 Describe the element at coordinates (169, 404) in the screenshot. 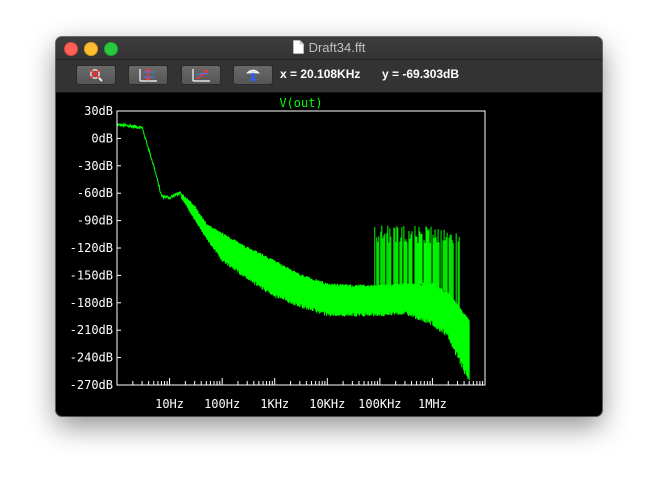

I see `x-tick-label: 10Hz` at that location.